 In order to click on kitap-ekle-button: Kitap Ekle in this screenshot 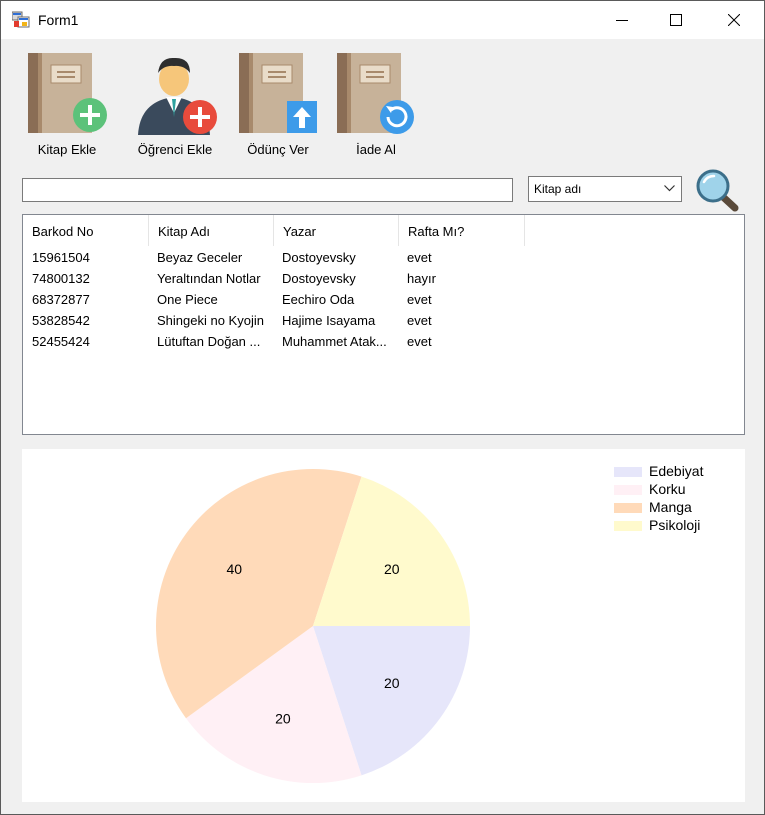, I will do `click(67, 106)`.